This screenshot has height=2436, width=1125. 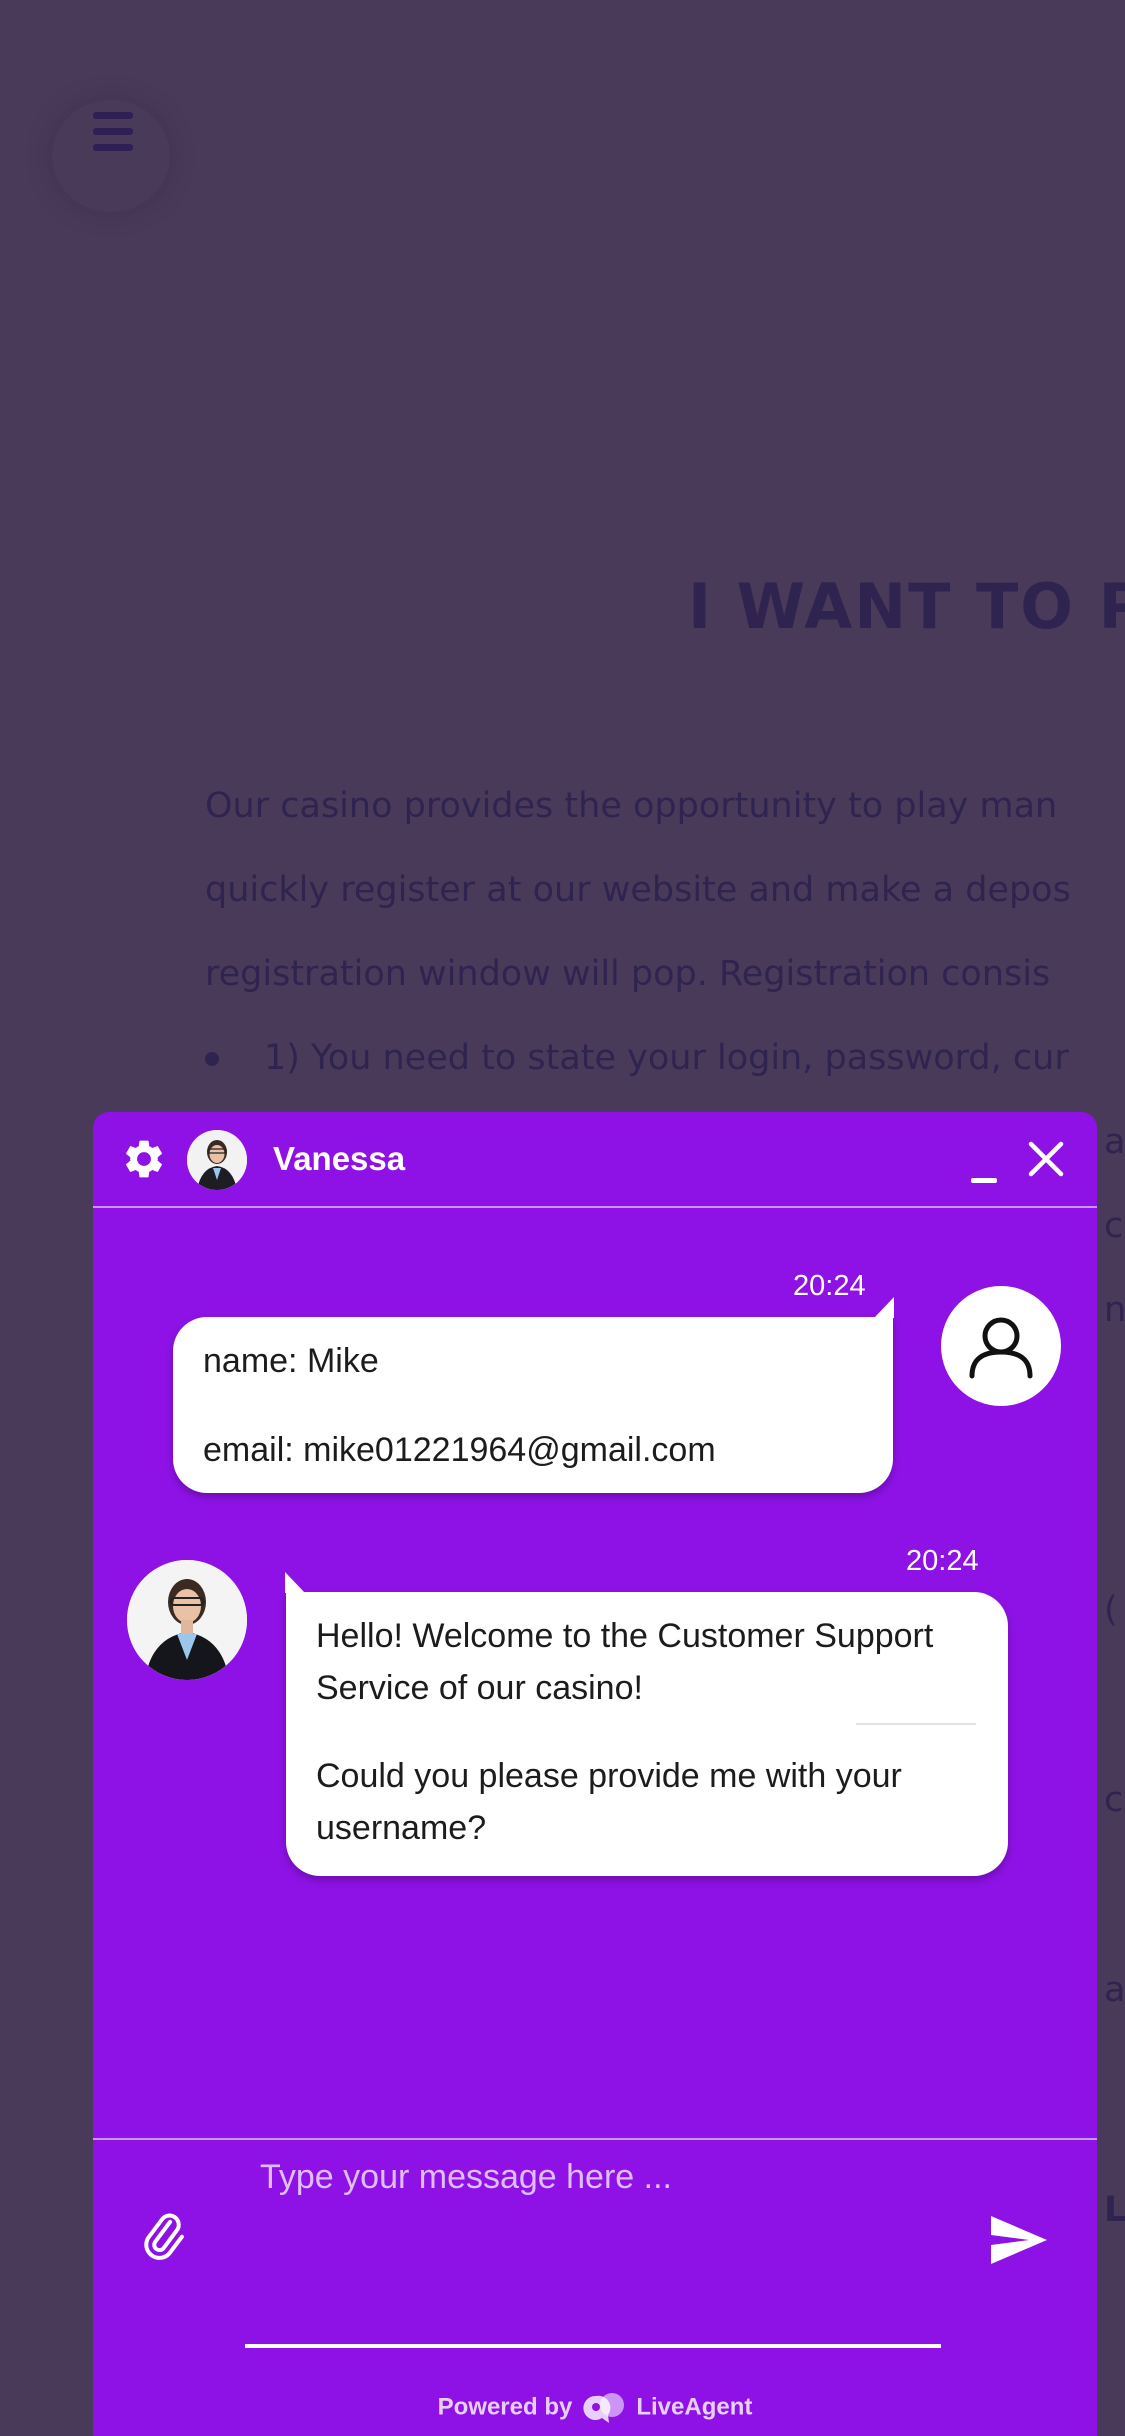 I want to click on compose-area: Powered by LiveAgent, so click(x=595, y=2287).